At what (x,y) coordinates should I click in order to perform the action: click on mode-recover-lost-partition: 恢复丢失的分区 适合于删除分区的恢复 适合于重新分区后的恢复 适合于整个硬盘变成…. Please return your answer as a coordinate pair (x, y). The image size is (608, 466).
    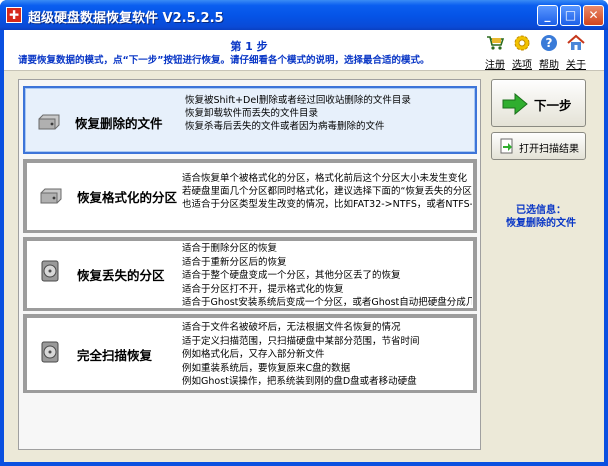
    Looking at the image, I should click on (250, 274).